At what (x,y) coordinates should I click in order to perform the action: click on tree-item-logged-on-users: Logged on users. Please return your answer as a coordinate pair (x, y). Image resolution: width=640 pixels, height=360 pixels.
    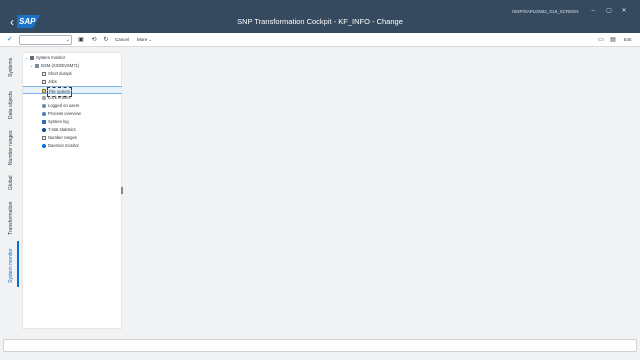
    Looking at the image, I should click on (72, 106).